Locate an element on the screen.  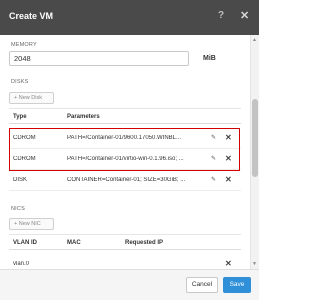
close-icon: ✕ is located at coordinates (244, 15).